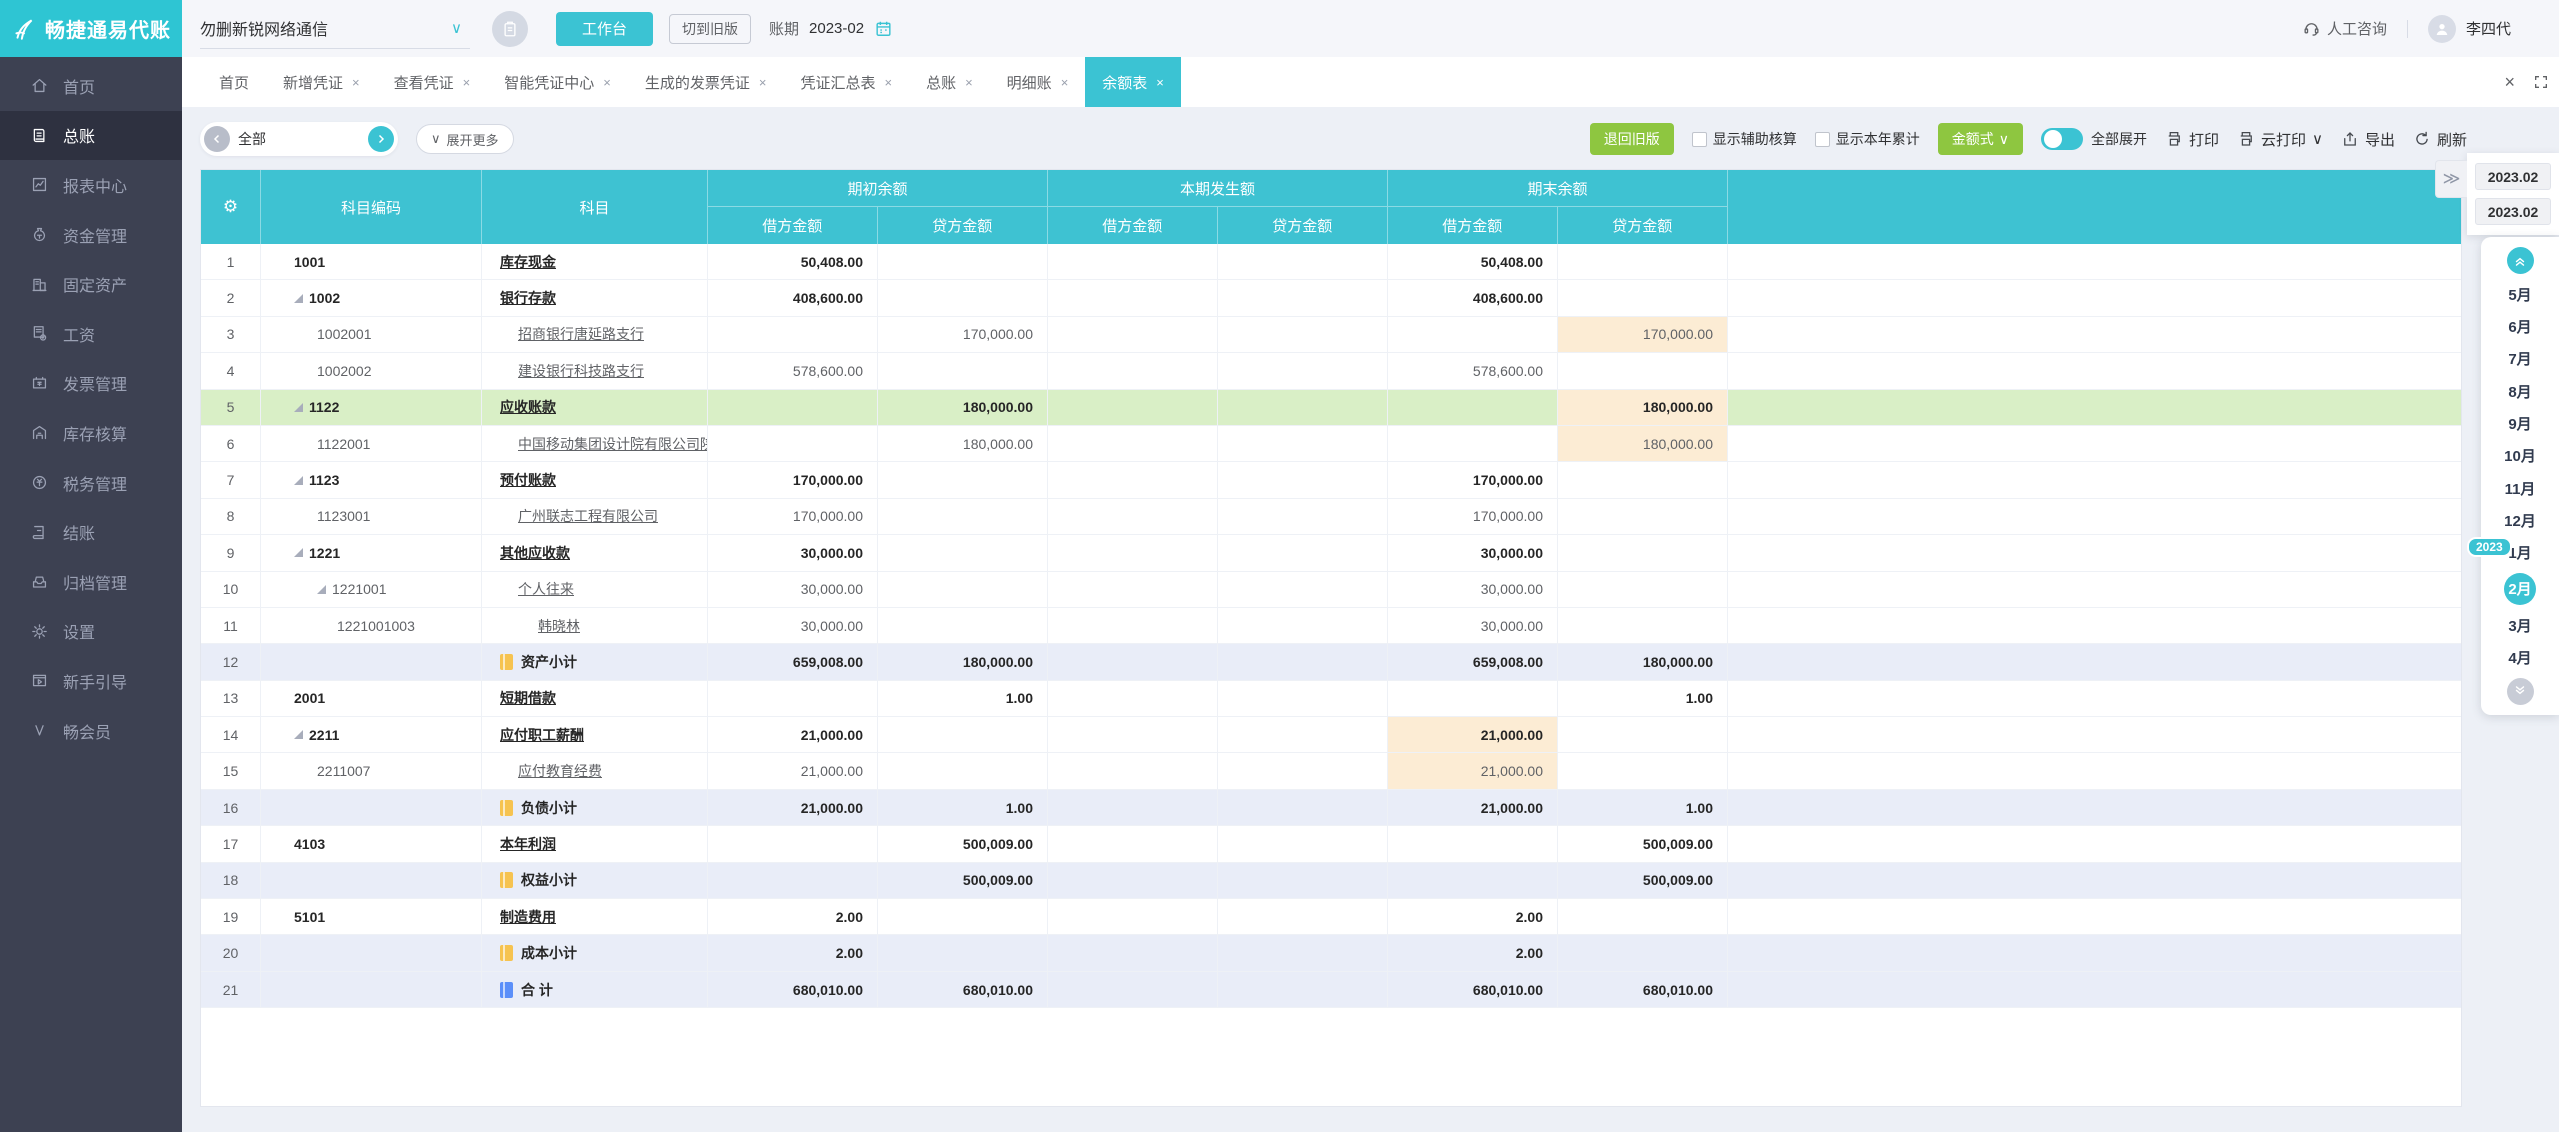  I want to click on tab-新增凭证: 新增凭证 ×, so click(321, 82).